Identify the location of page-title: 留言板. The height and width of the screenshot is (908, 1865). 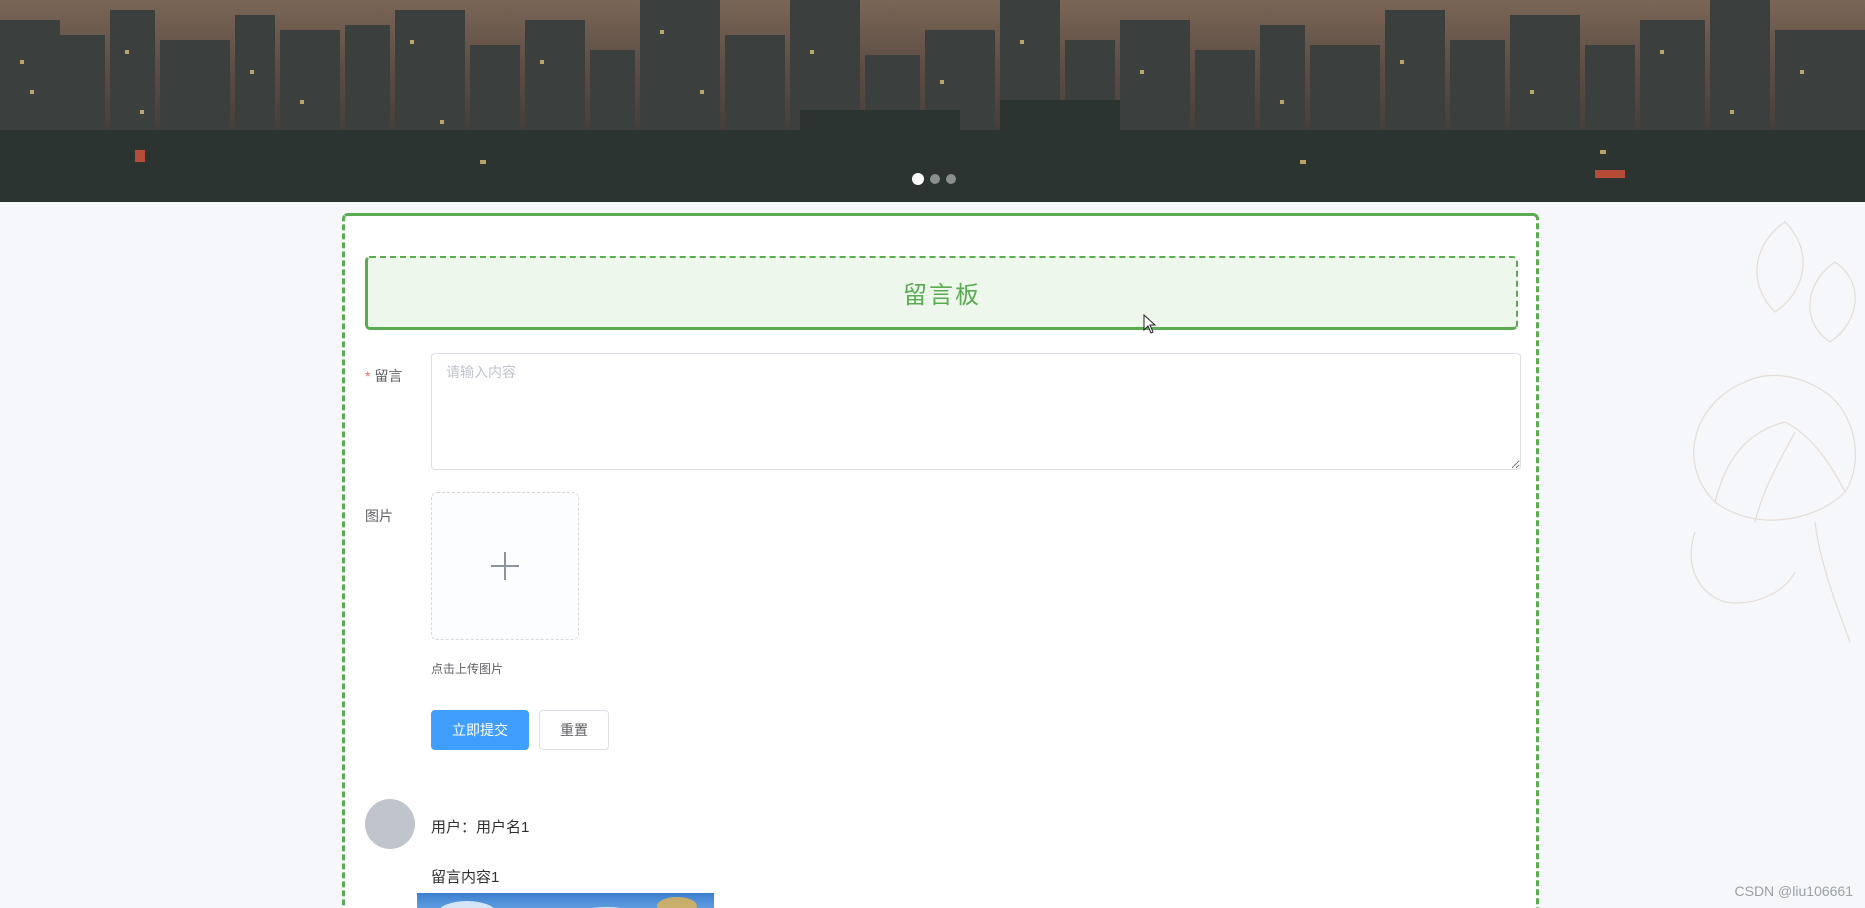
(942, 295).